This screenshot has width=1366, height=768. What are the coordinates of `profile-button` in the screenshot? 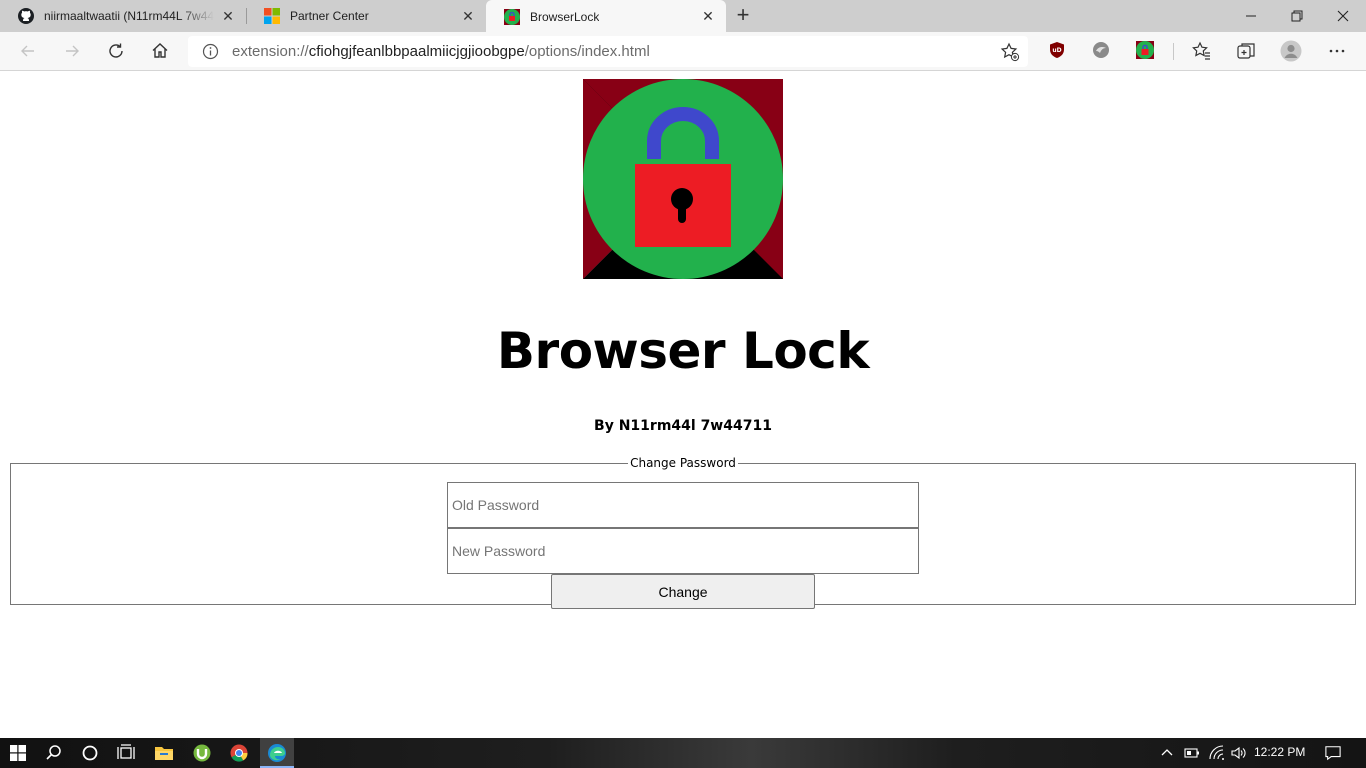 It's located at (1291, 51).